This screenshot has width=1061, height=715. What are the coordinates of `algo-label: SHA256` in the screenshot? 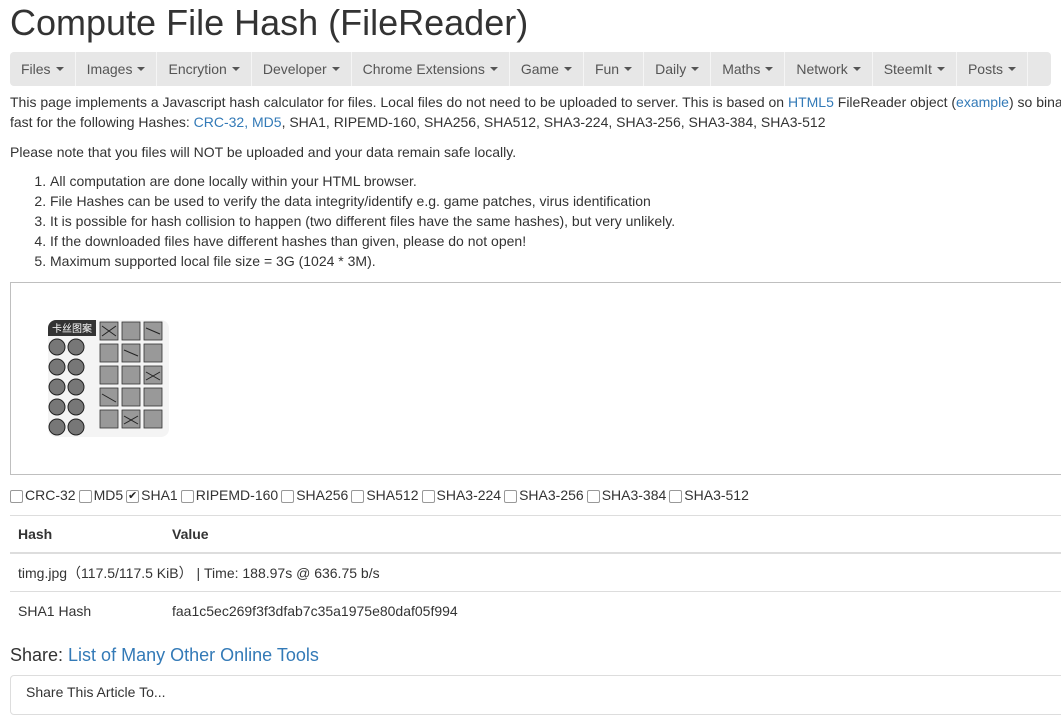 It's located at (322, 495).